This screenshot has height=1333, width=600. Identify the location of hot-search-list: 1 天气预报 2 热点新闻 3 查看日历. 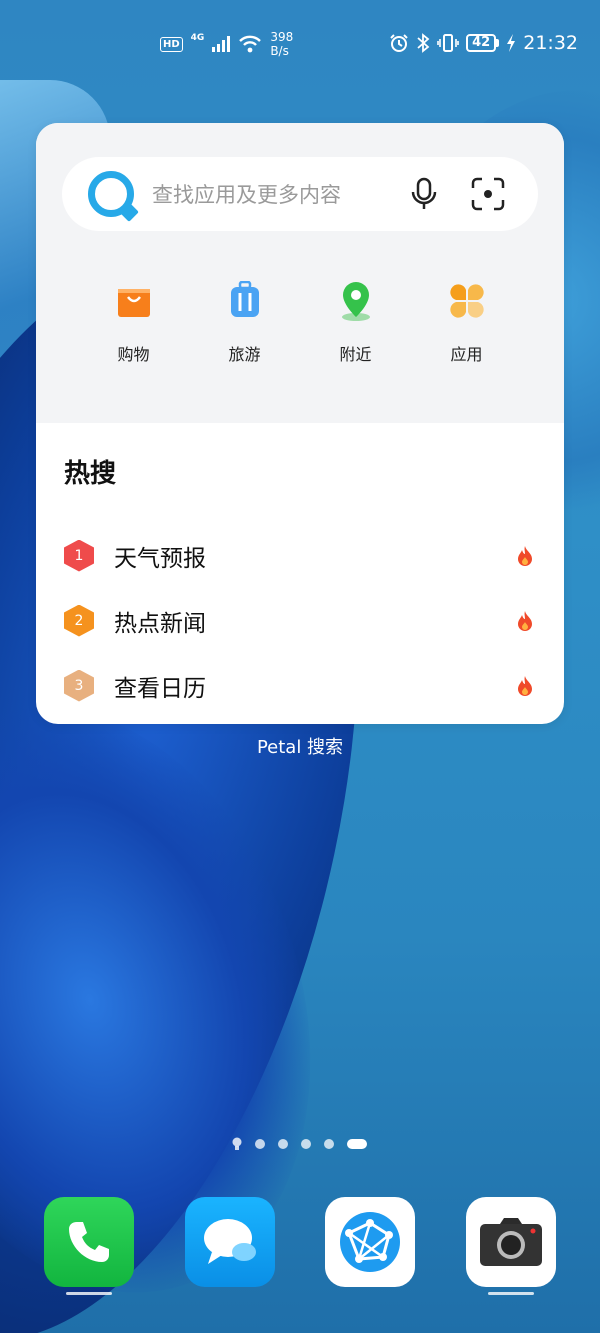
(299, 620).